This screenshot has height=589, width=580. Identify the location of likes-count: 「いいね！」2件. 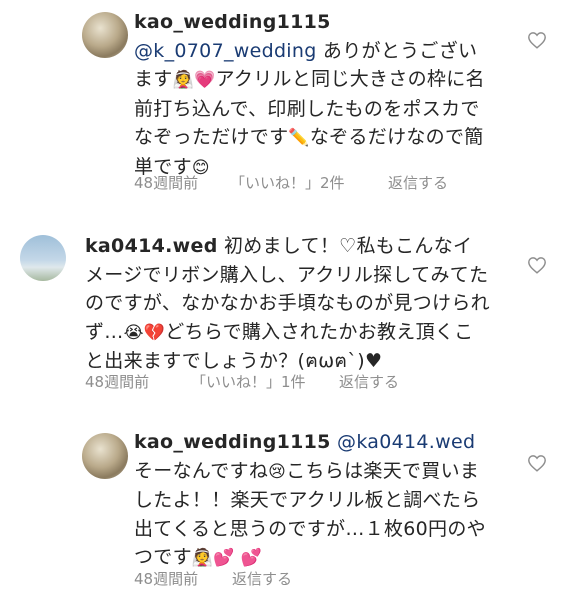
(309, 182).